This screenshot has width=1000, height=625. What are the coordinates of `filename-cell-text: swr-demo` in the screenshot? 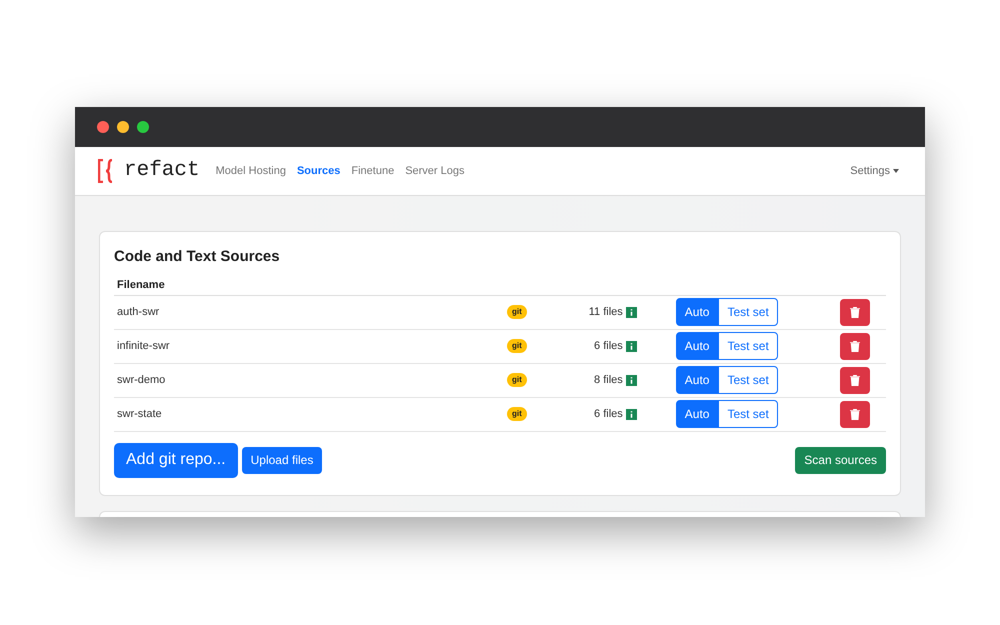 It's located at (141, 380).